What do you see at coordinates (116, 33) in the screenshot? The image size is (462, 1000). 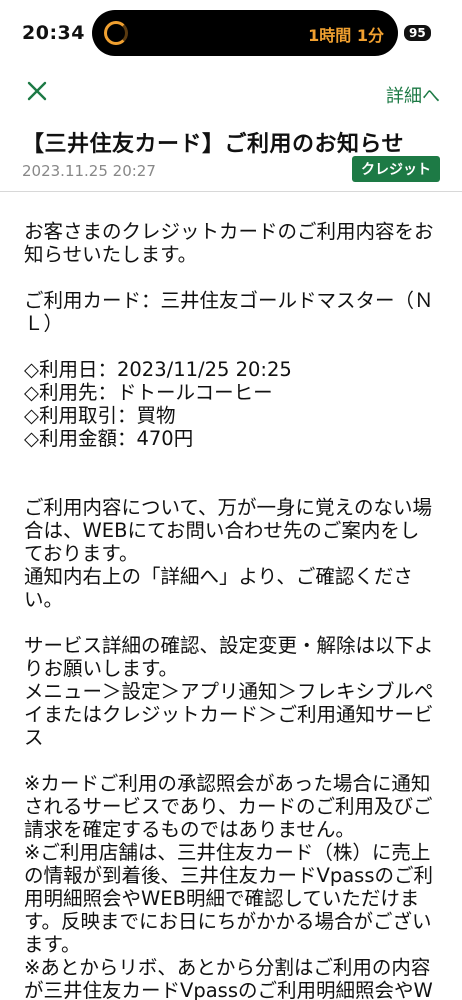 I see `timer-icon` at bounding box center [116, 33].